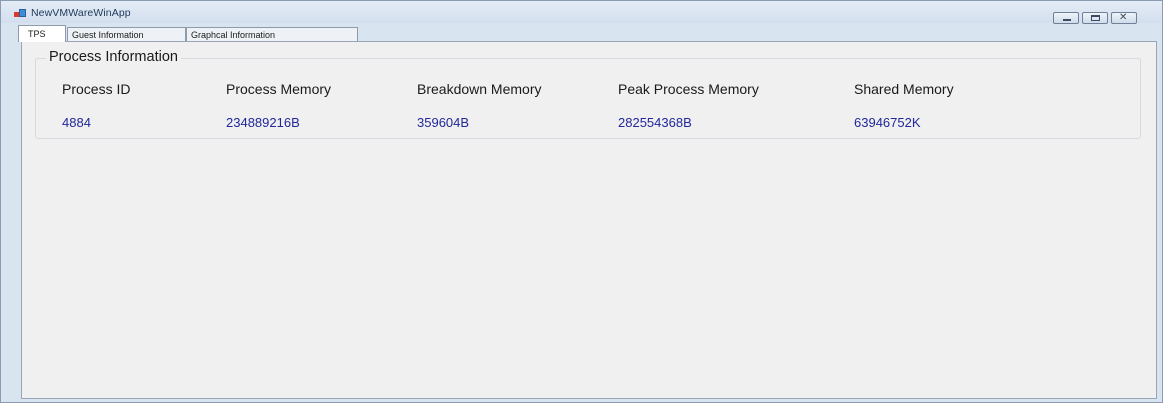  I want to click on process-id-value: 4884, so click(76, 122).